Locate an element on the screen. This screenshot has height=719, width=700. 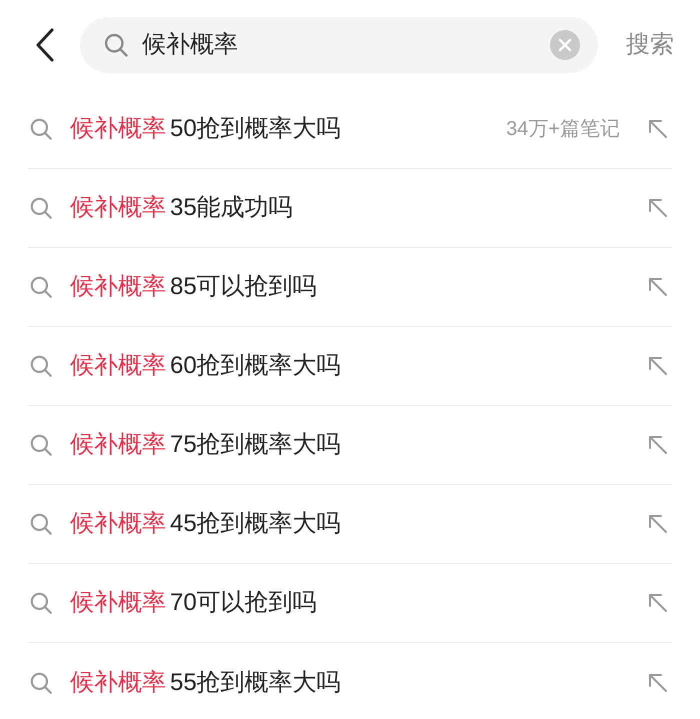
suggestion-text: 候补概率 35能成功吗 is located at coordinates (181, 208).